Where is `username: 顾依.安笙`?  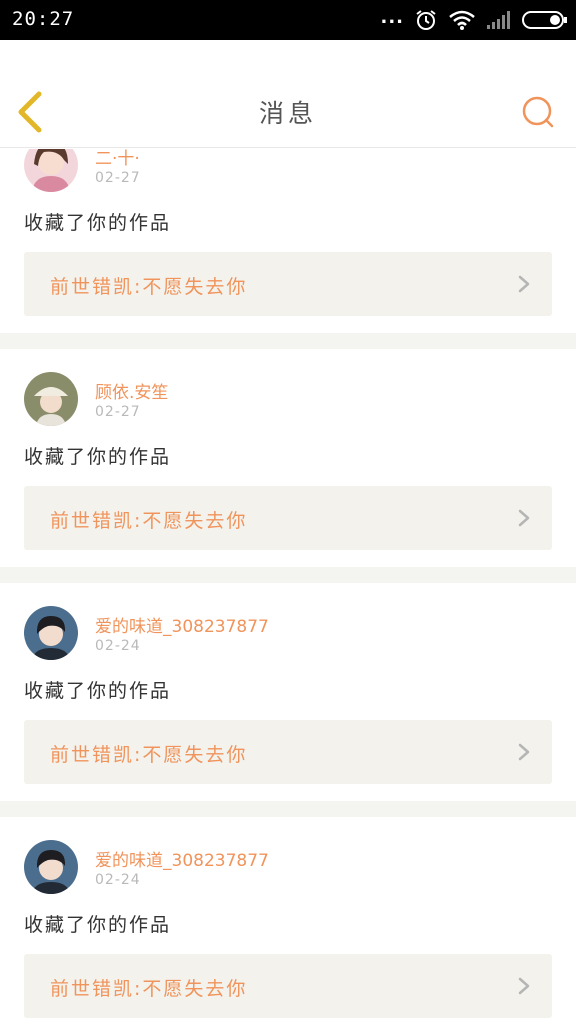
username: 顾依.安笙 is located at coordinates (131, 390).